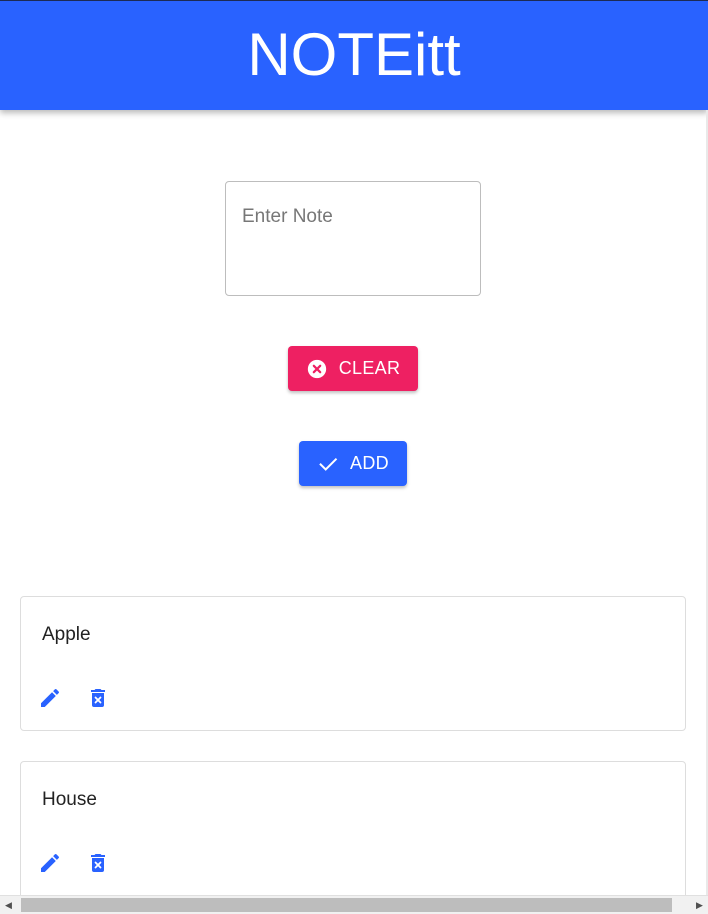  I want to click on app-header: NOTEitt, so click(354, 55).